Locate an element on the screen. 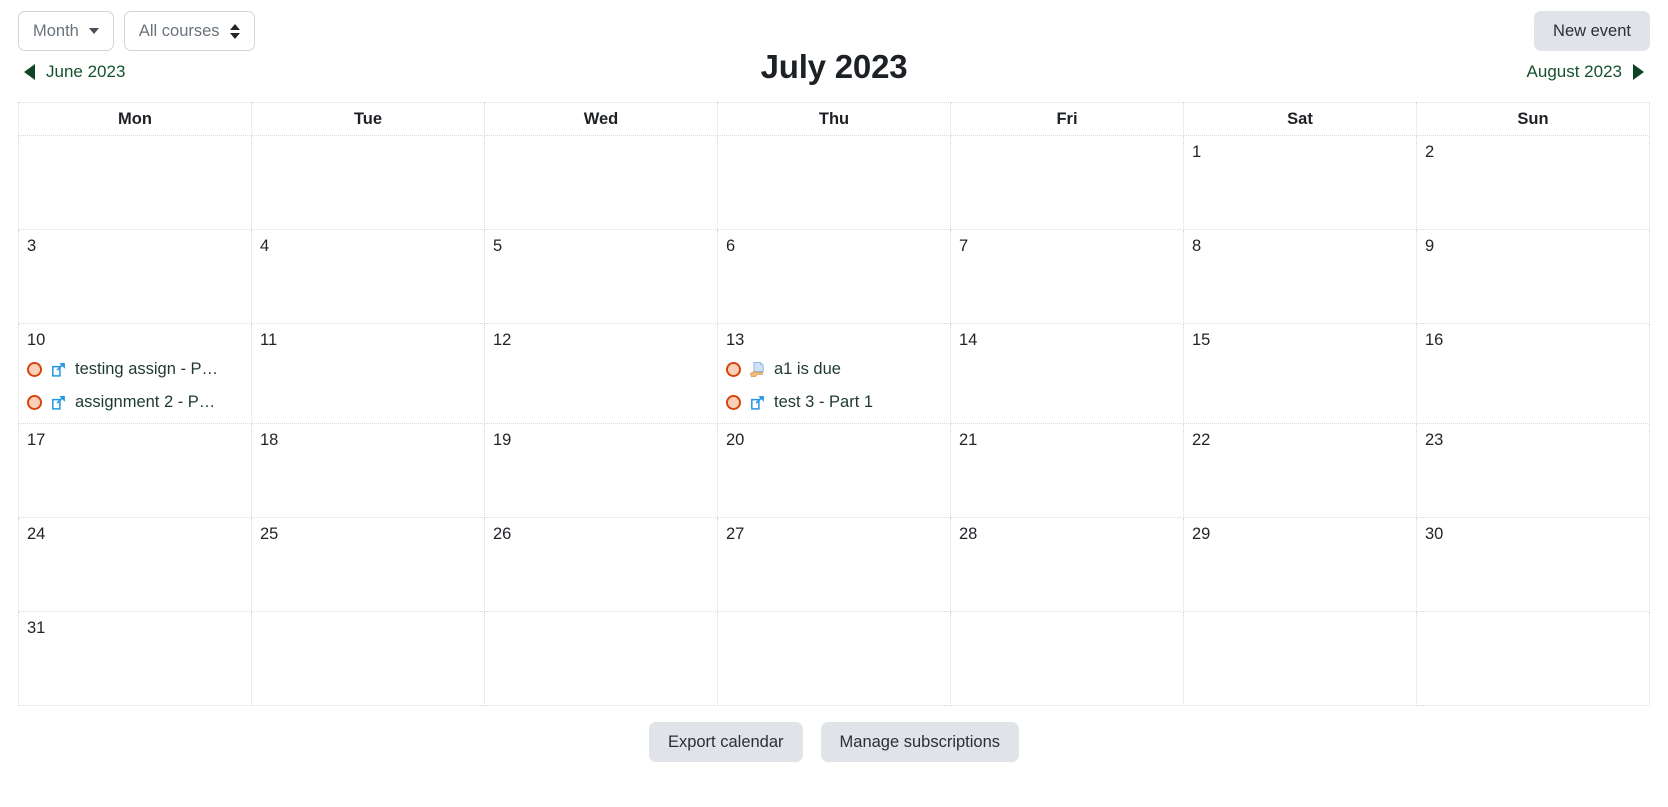 The image size is (1668, 807). calendar-week-row: 31 is located at coordinates (834, 658).